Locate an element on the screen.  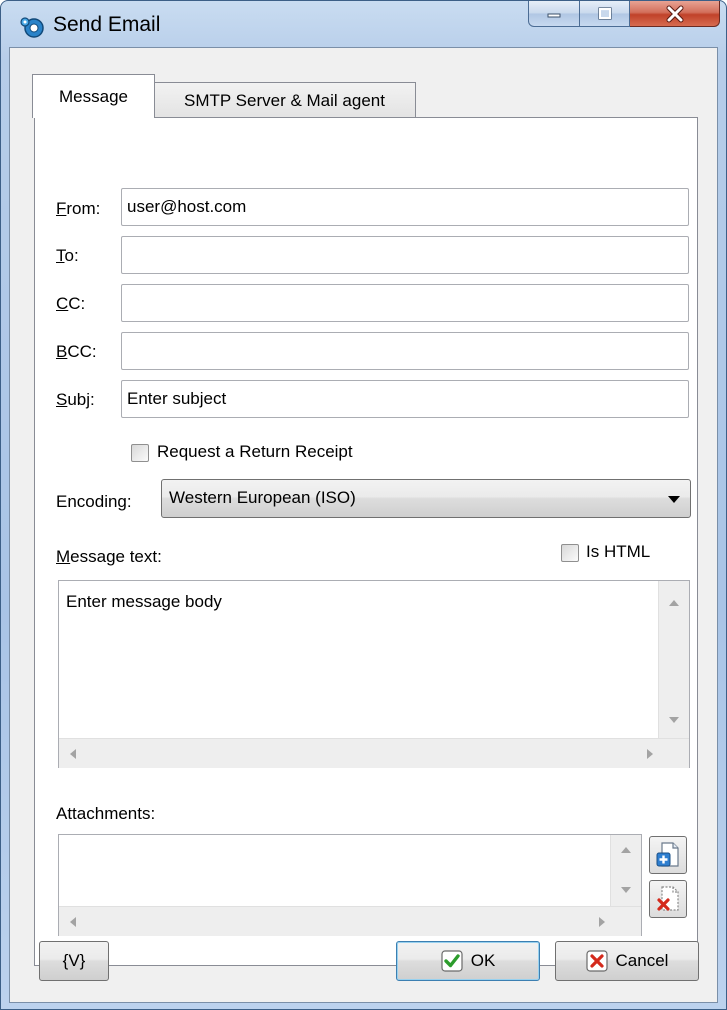
is-html-label: Is HTML is located at coordinates (618, 551).